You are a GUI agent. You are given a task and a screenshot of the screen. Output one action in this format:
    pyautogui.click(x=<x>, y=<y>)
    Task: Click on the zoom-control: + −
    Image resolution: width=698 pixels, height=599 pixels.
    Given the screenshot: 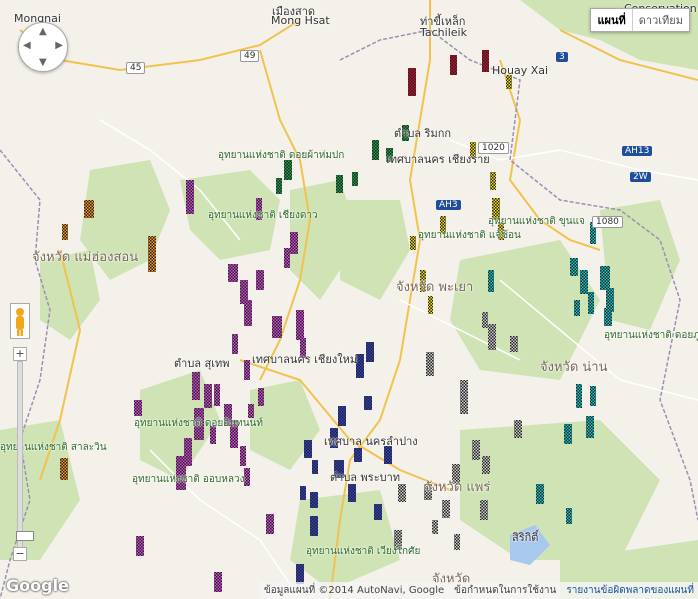 What is the action you would take?
    pyautogui.click(x=23, y=454)
    